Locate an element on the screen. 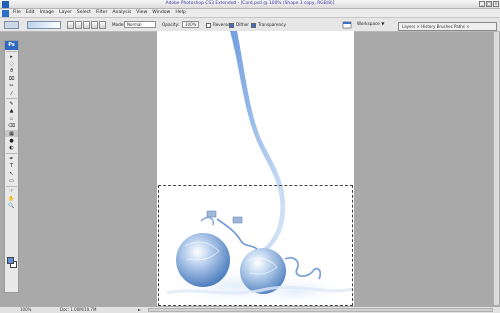 The height and width of the screenshot is (313, 500). transparency-checkbox is located at coordinates (253, 25).